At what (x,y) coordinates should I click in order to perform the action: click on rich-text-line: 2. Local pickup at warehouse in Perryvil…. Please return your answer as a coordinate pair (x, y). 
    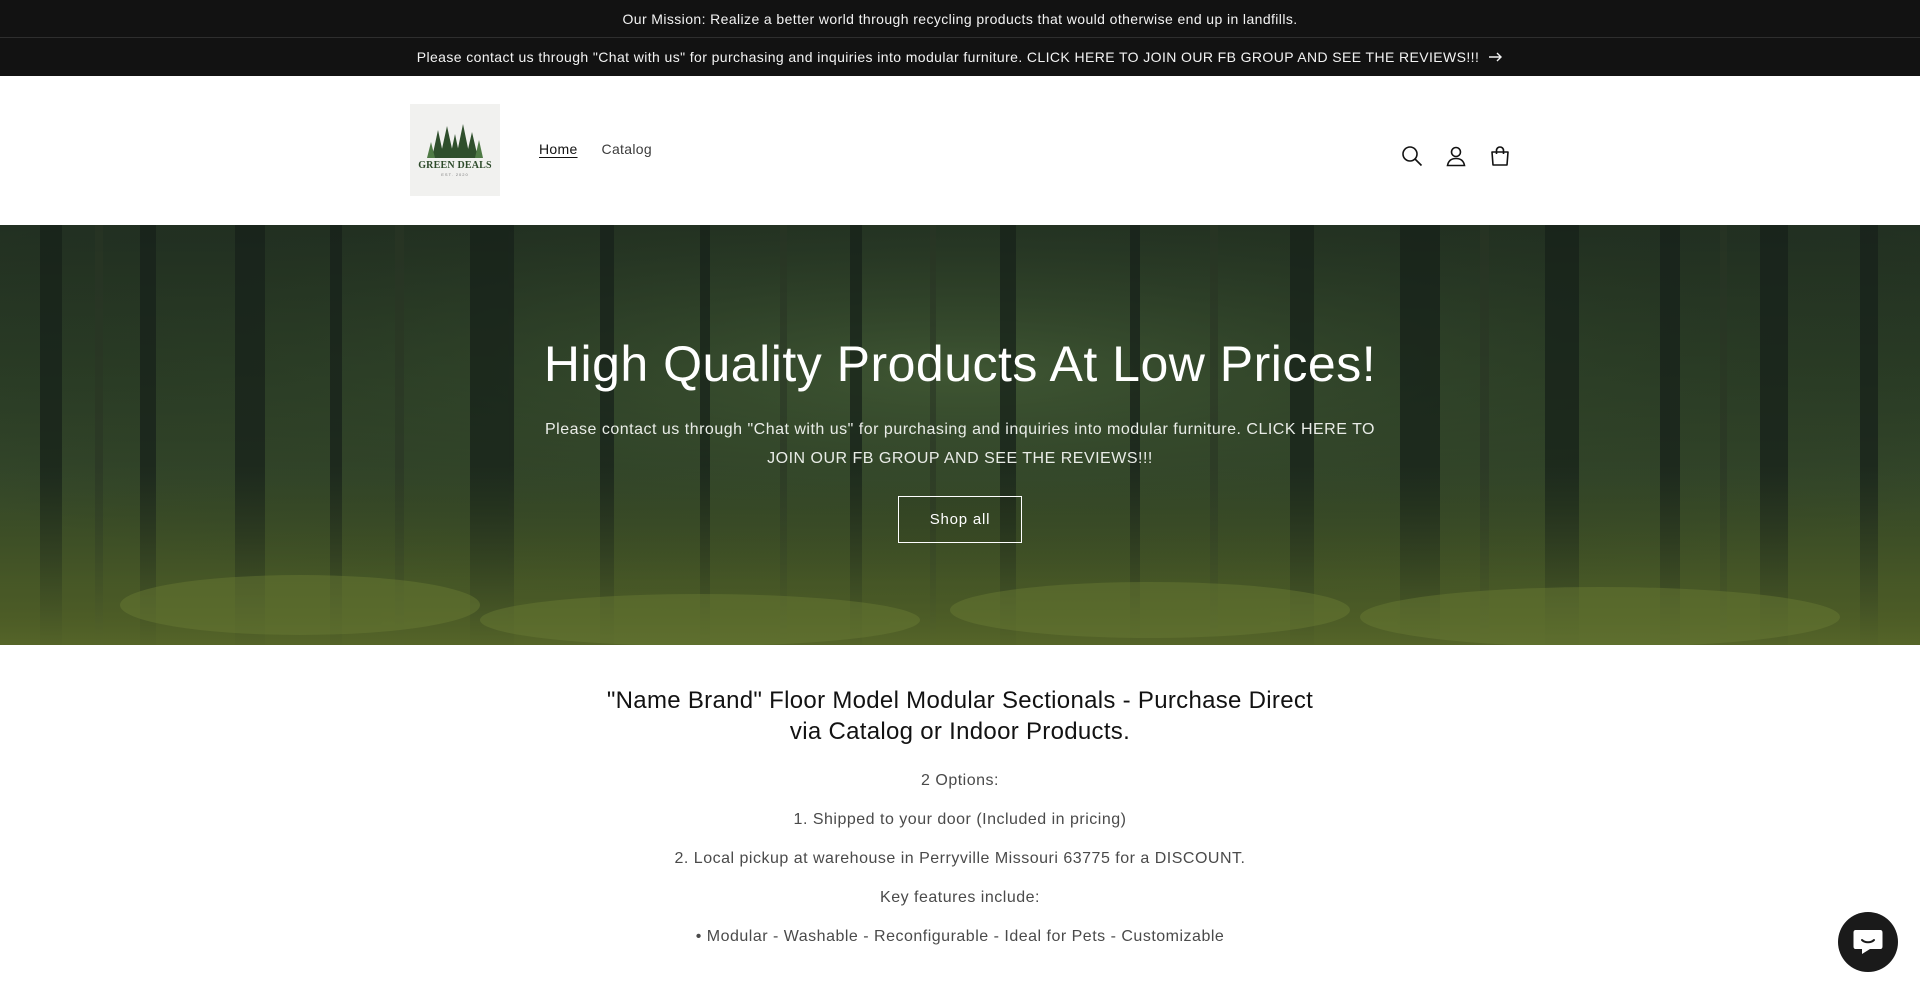
    Looking at the image, I should click on (960, 858).